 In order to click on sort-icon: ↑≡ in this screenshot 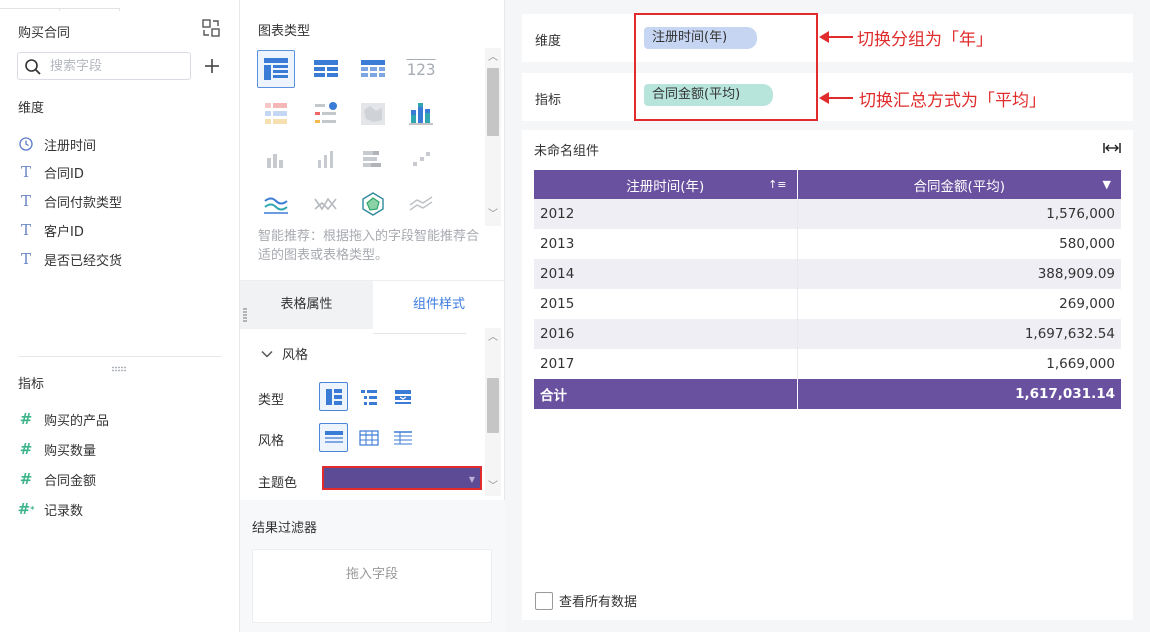, I will do `click(777, 184)`.